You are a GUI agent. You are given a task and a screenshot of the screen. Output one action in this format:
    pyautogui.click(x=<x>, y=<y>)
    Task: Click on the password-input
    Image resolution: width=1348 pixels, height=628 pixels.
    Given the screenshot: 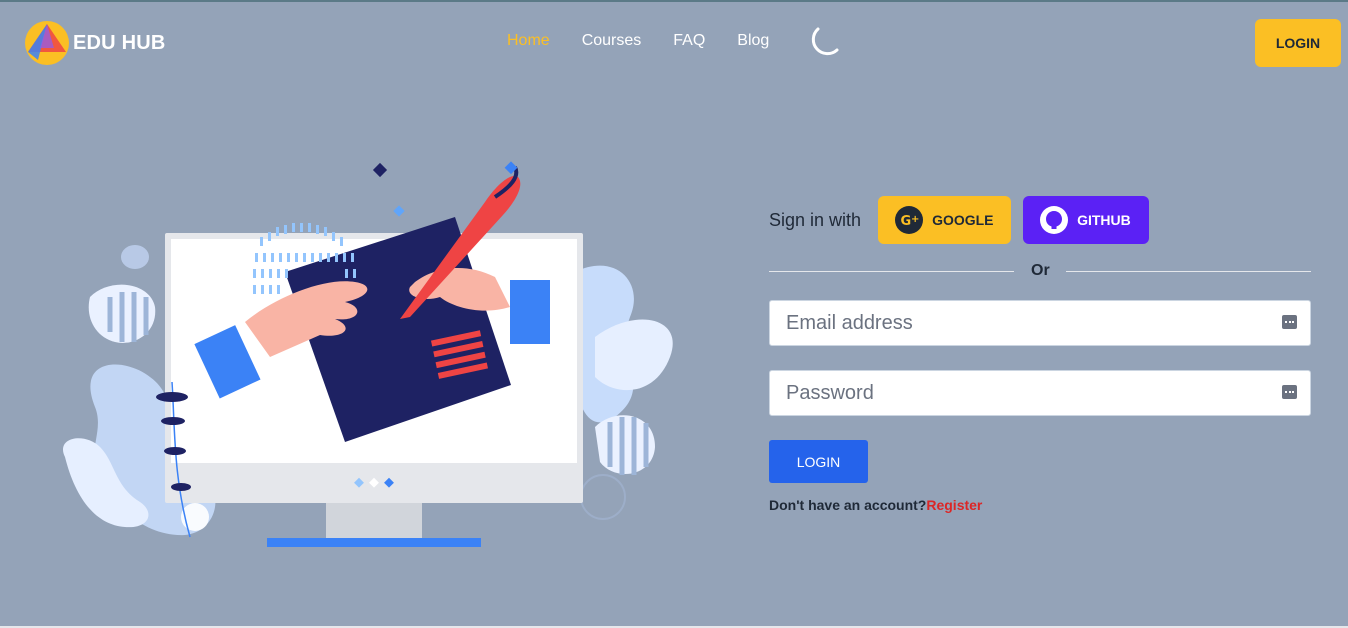 What is the action you would take?
    pyautogui.click(x=1040, y=393)
    